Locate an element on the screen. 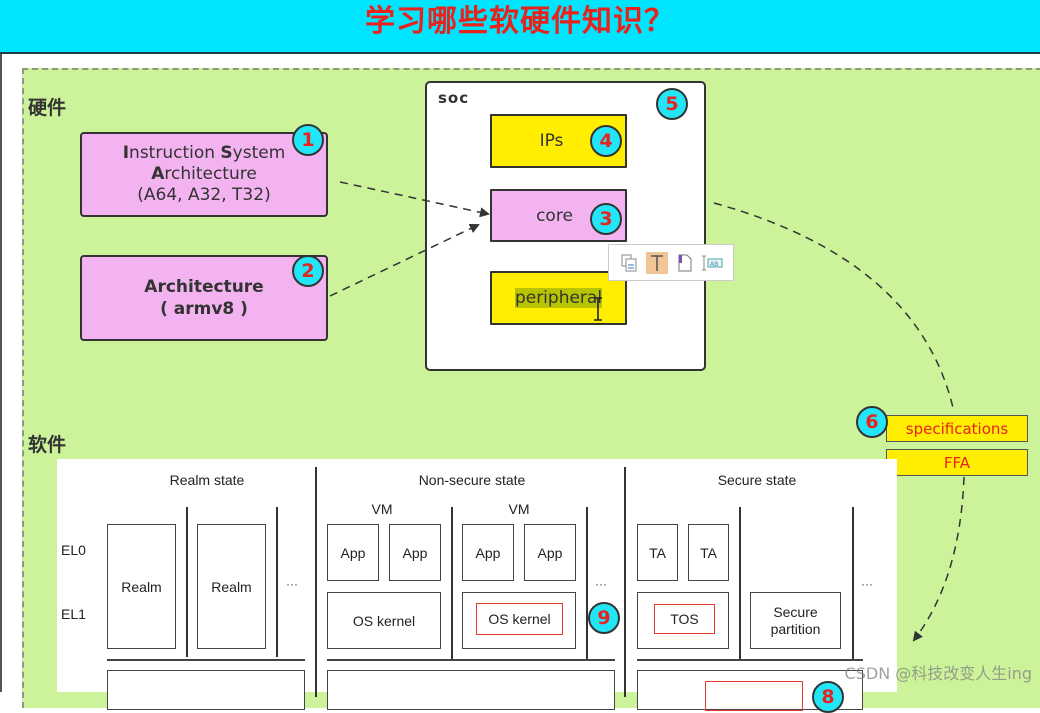 The width and height of the screenshot is (1040, 713). badge-9: 9 is located at coordinates (604, 618).